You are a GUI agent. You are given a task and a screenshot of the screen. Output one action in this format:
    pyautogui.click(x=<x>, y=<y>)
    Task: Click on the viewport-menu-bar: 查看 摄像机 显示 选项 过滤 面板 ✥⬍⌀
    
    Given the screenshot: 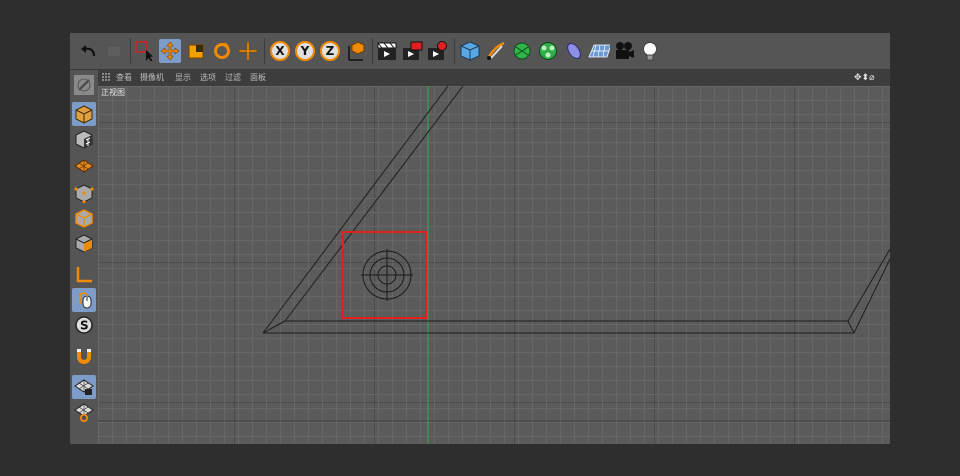 What is the action you would take?
    pyautogui.click(x=494, y=78)
    